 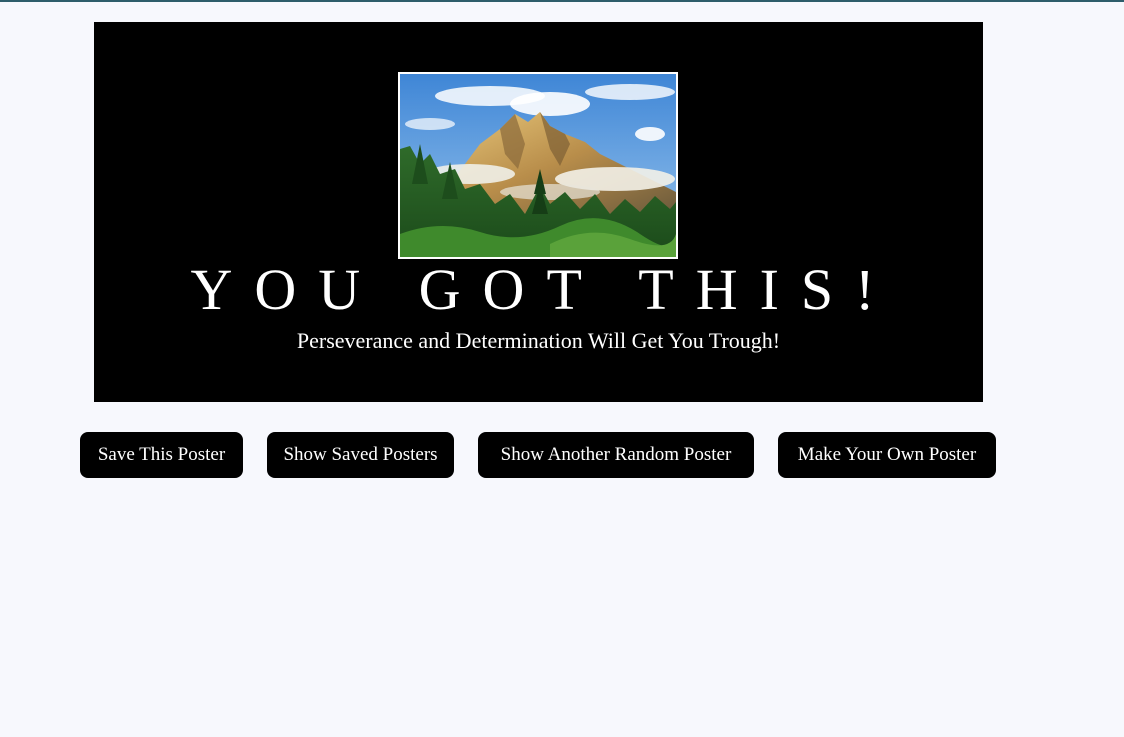 I want to click on top-rule, so click(x=562, y=1).